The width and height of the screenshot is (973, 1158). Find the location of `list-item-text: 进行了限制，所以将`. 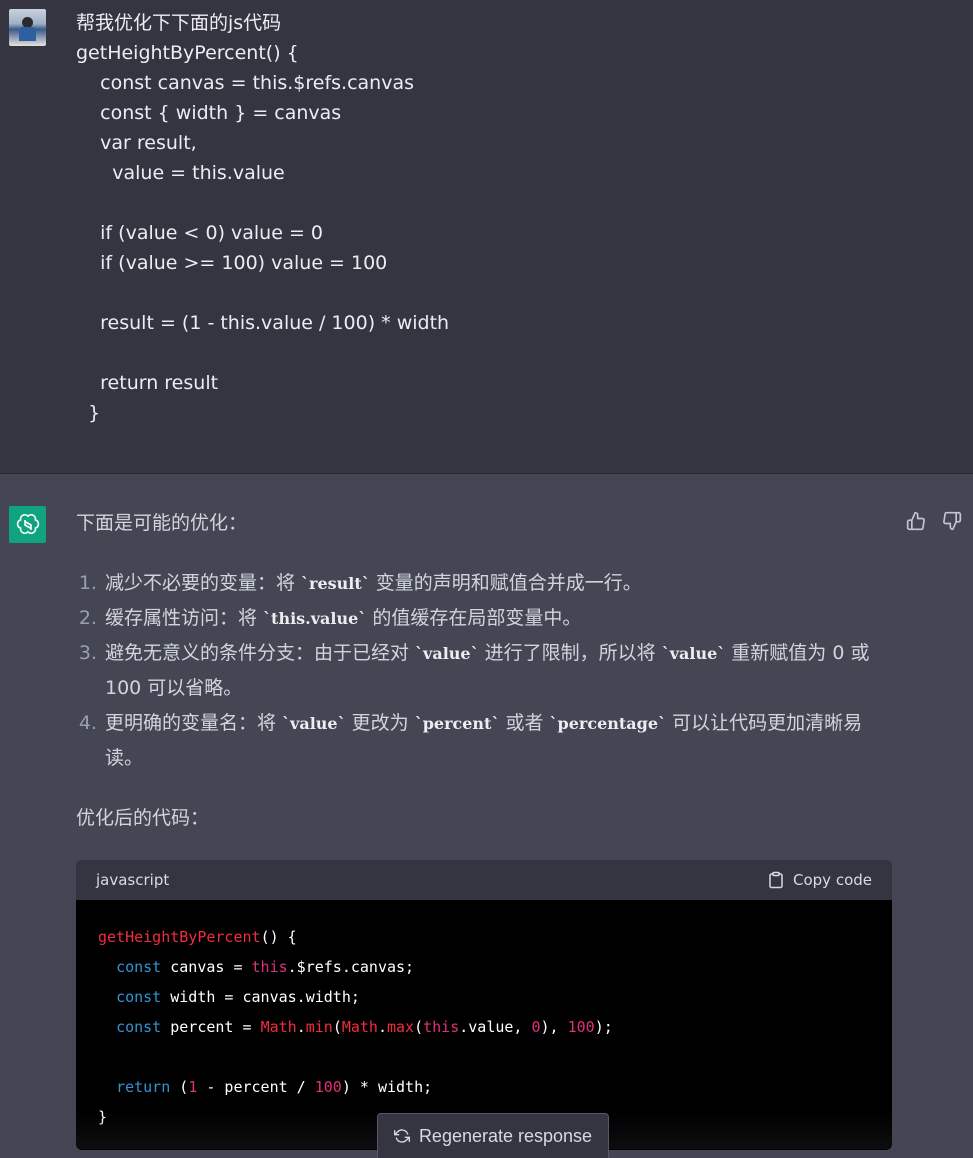

list-item-text: 进行了限制，所以将 is located at coordinates (570, 653).